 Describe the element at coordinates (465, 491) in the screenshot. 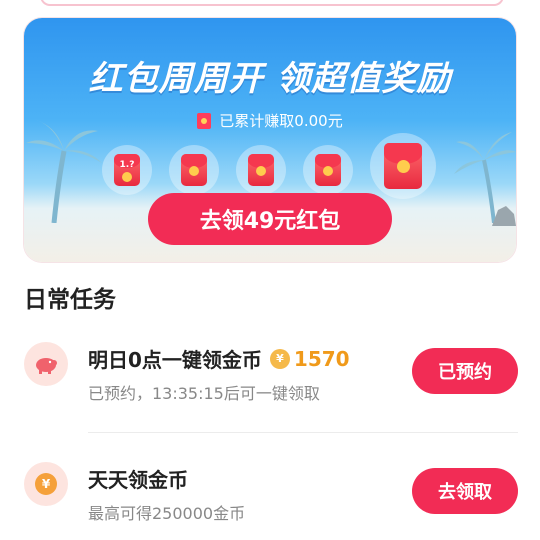

I see `claim-button: 去领取` at that location.